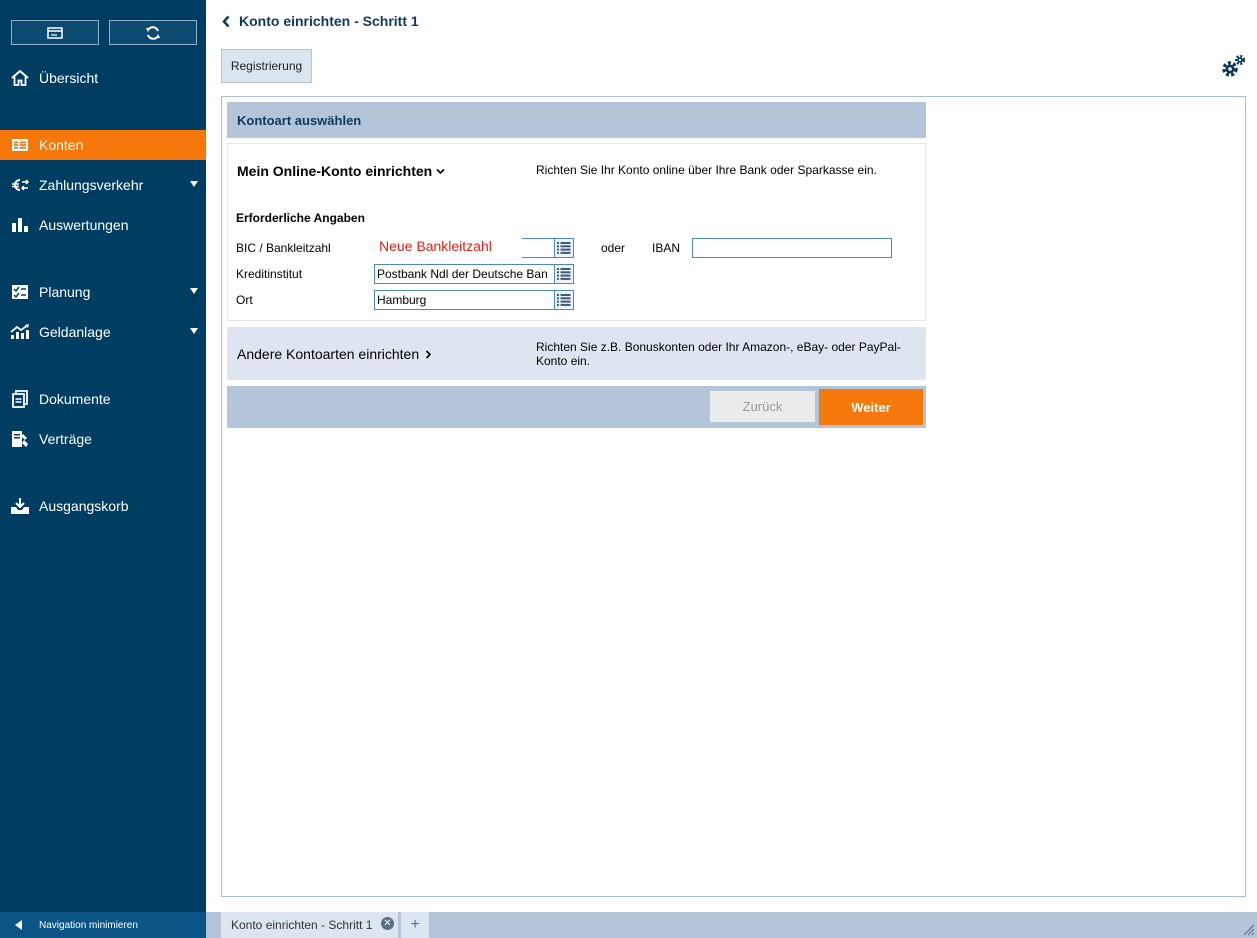 This screenshot has height=938, width=1257. Describe the element at coordinates (19, 399) in the screenshot. I see `documents-icon` at that location.